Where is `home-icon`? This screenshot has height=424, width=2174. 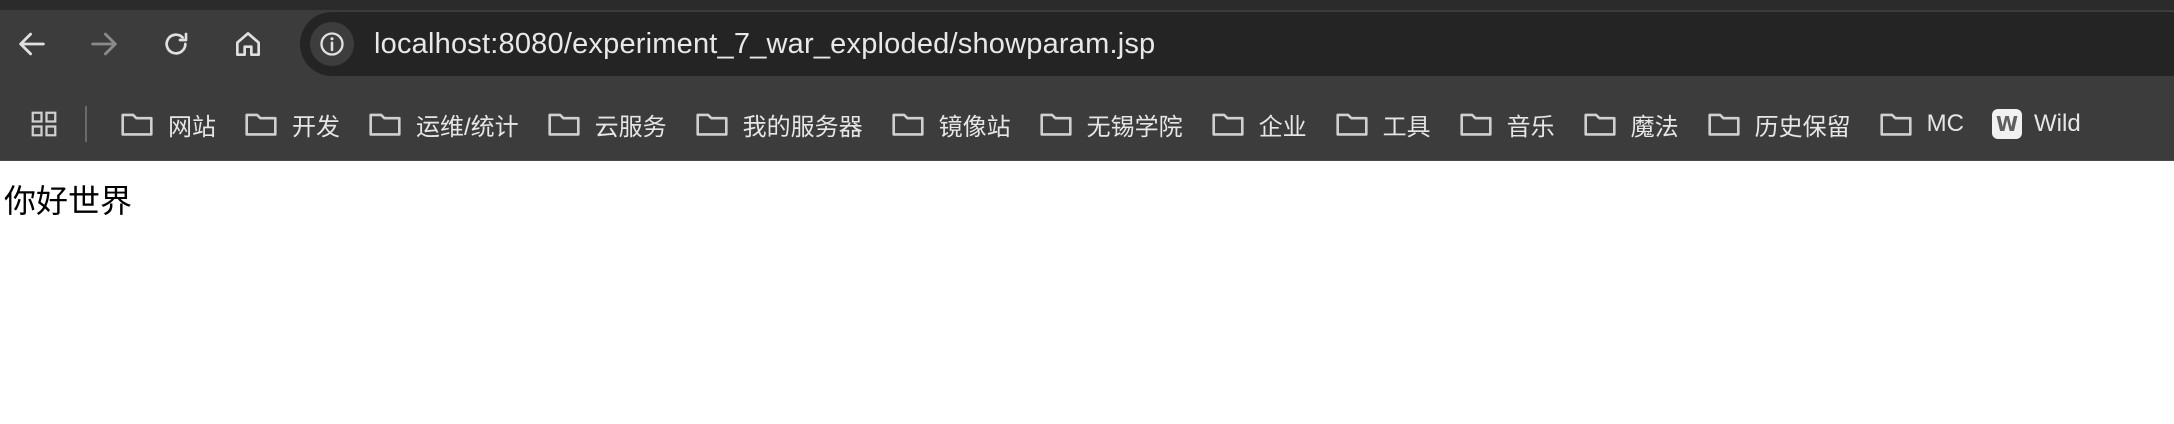
home-icon is located at coordinates (248, 44).